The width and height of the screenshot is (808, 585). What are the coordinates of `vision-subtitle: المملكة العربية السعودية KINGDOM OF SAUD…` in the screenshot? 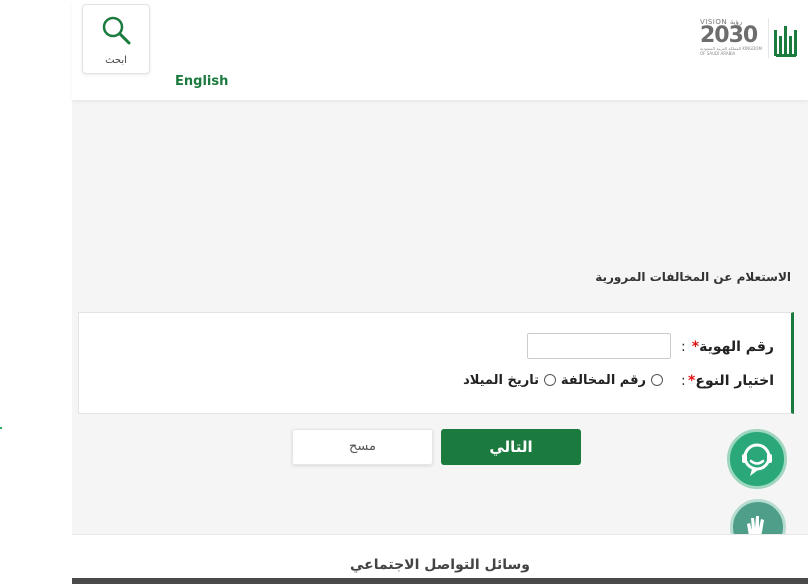 It's located at (731, 51).